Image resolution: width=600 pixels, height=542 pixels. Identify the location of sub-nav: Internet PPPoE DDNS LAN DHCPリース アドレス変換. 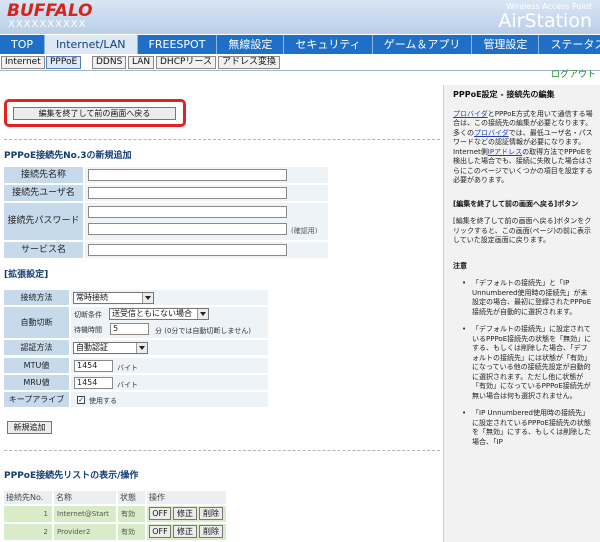
(300, 62).